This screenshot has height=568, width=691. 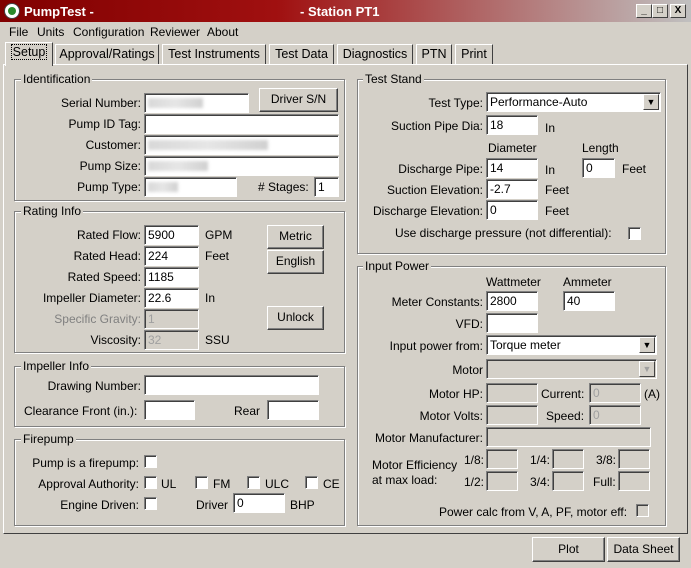 What do you see at coordinates (302, 505) in the screenshot?
I see `driver-bhp-unit: BHP` at bounding box center [302, 505].